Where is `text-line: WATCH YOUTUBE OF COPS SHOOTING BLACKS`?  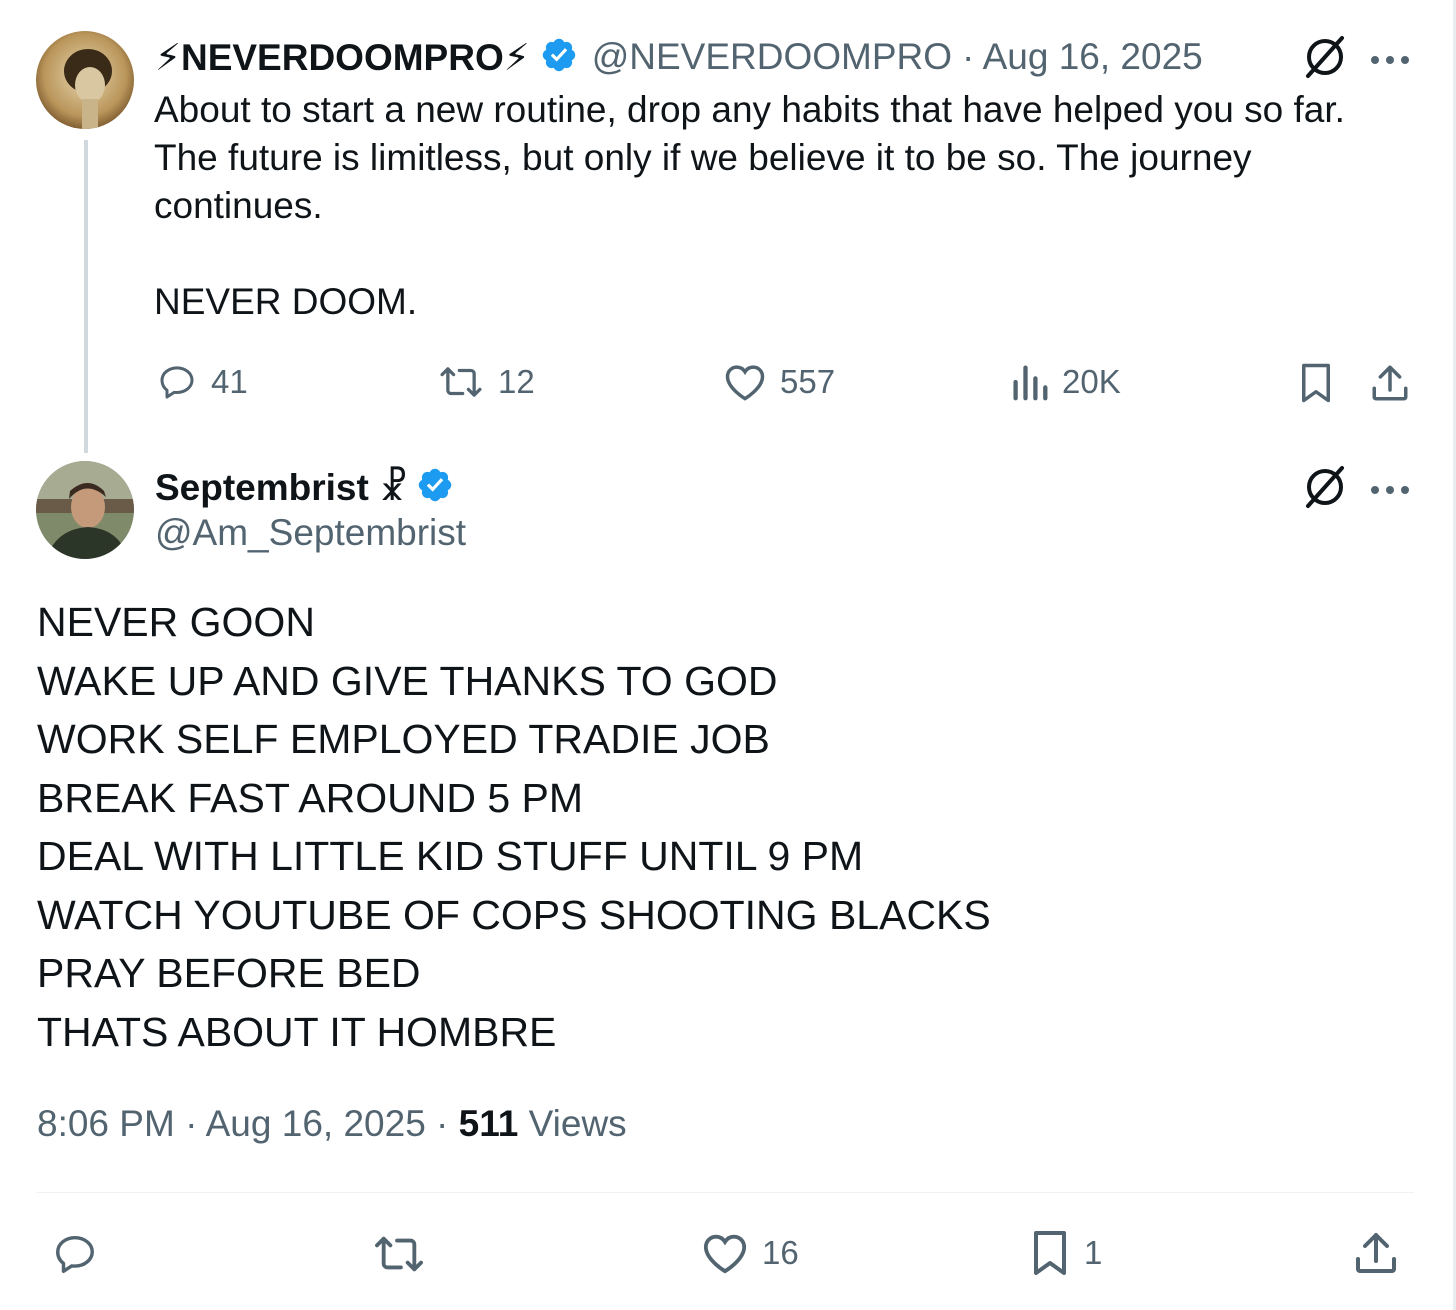
text-line: WATCH YOUTUBE OF COPS SHOOTING BLACKS is located at coordinates (514, 914).